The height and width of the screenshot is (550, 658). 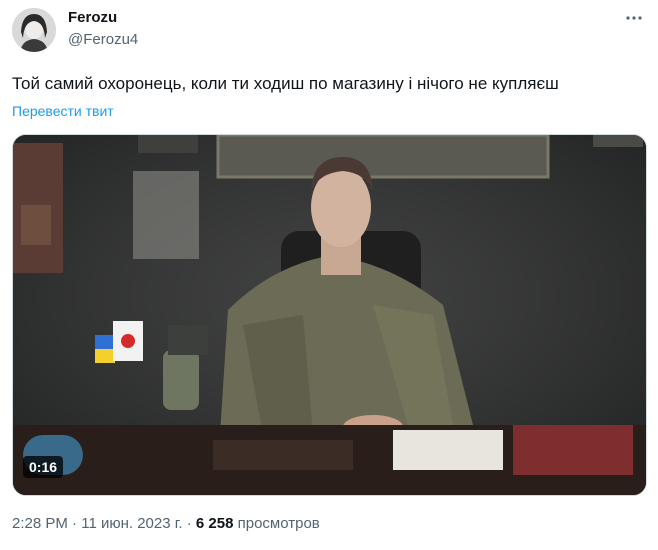 I want to click on more-horizontal-icon, so click(x=634, y=18).